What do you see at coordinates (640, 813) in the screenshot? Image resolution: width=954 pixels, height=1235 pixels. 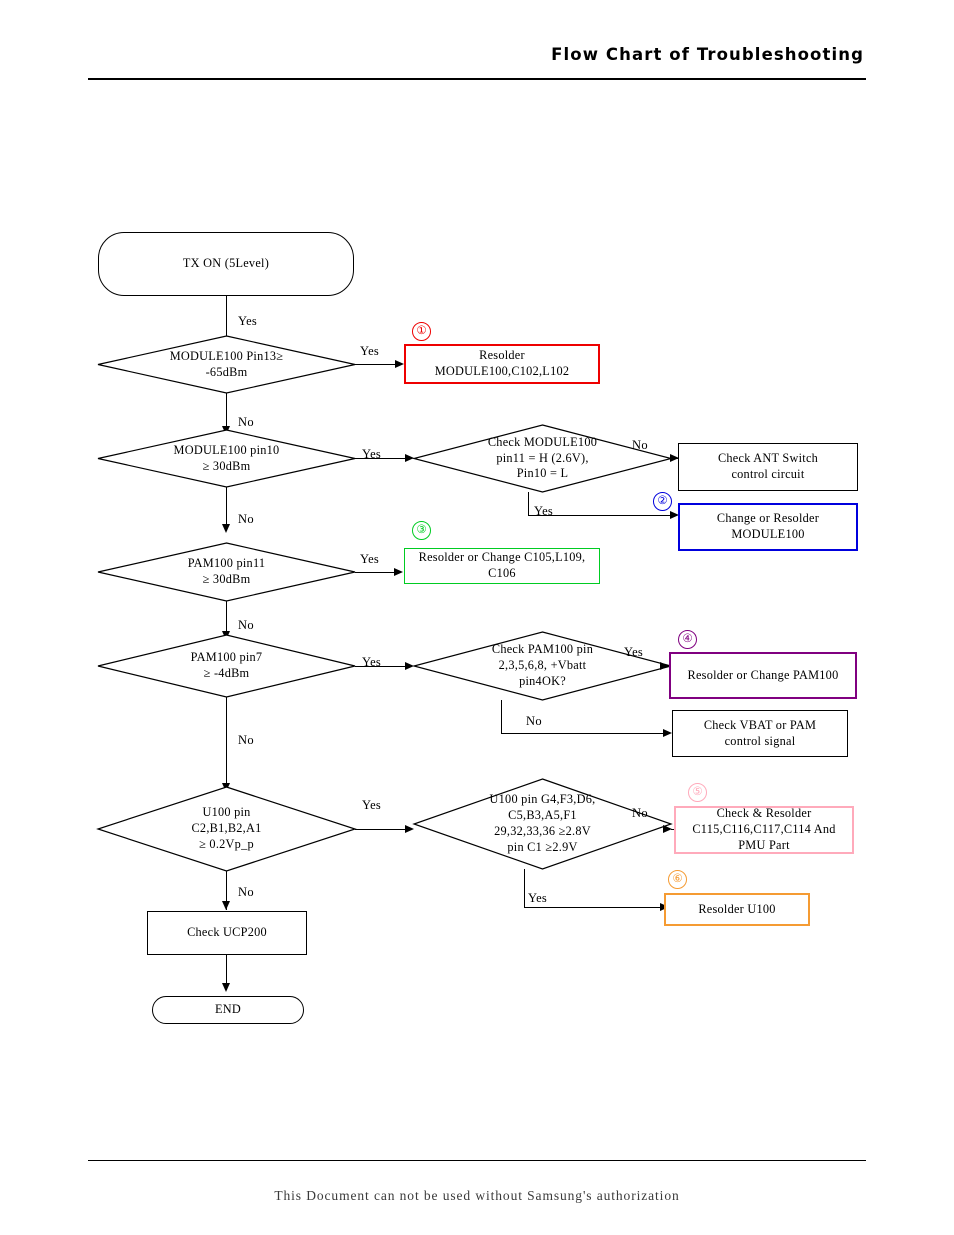 I see `edge-label-d5b-a5a: No` at bounding box center [640, 813].